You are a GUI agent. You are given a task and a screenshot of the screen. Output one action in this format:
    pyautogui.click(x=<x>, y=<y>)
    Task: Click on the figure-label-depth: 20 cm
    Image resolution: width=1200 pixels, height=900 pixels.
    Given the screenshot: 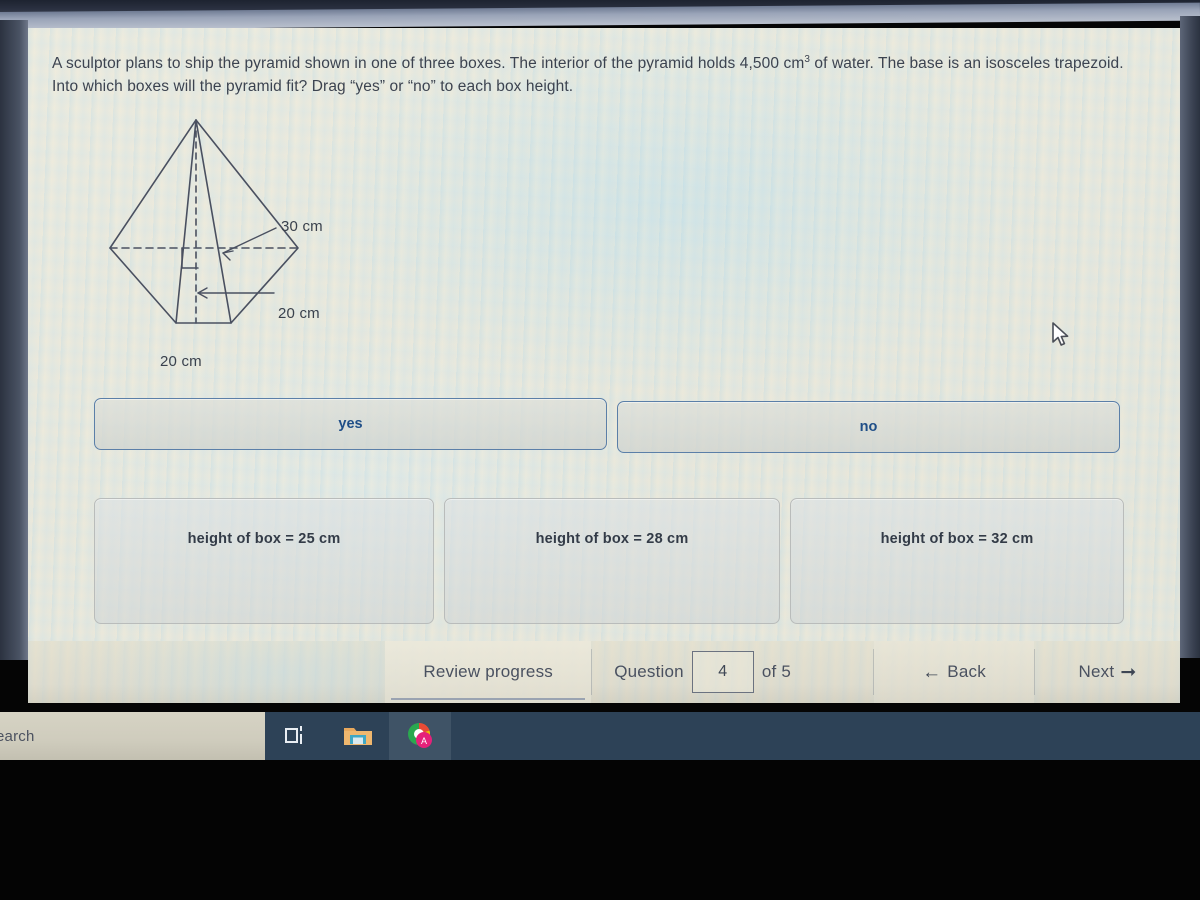 What is the action you would take?
    pyautogui.click(x=299, y=313)
    